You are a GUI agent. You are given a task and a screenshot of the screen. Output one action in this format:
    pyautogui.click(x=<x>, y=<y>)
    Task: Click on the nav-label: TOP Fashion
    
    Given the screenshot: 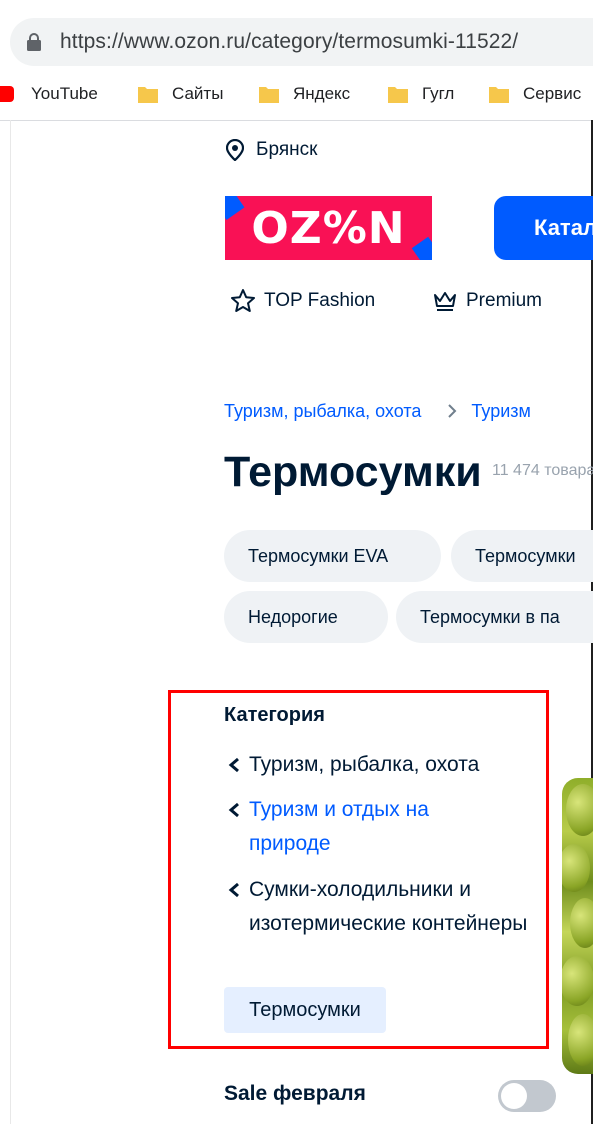 What is the action you would take?
    pyautogui.click(x=320, y=300)
    